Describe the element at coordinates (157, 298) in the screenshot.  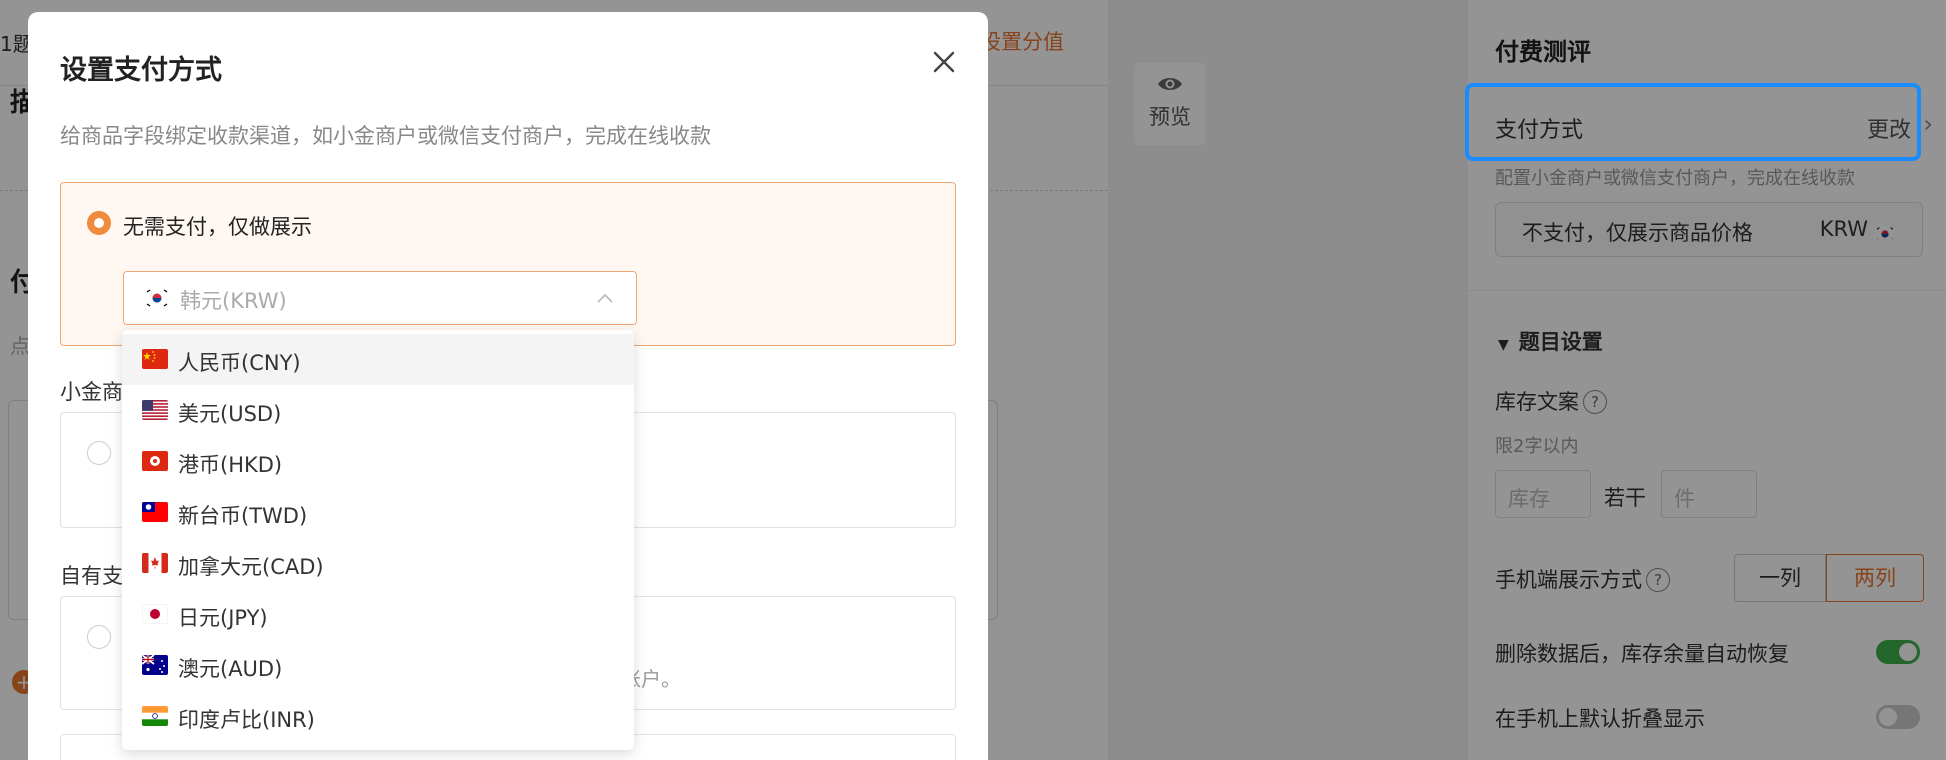
I see `kr-flag-icon` at that location.